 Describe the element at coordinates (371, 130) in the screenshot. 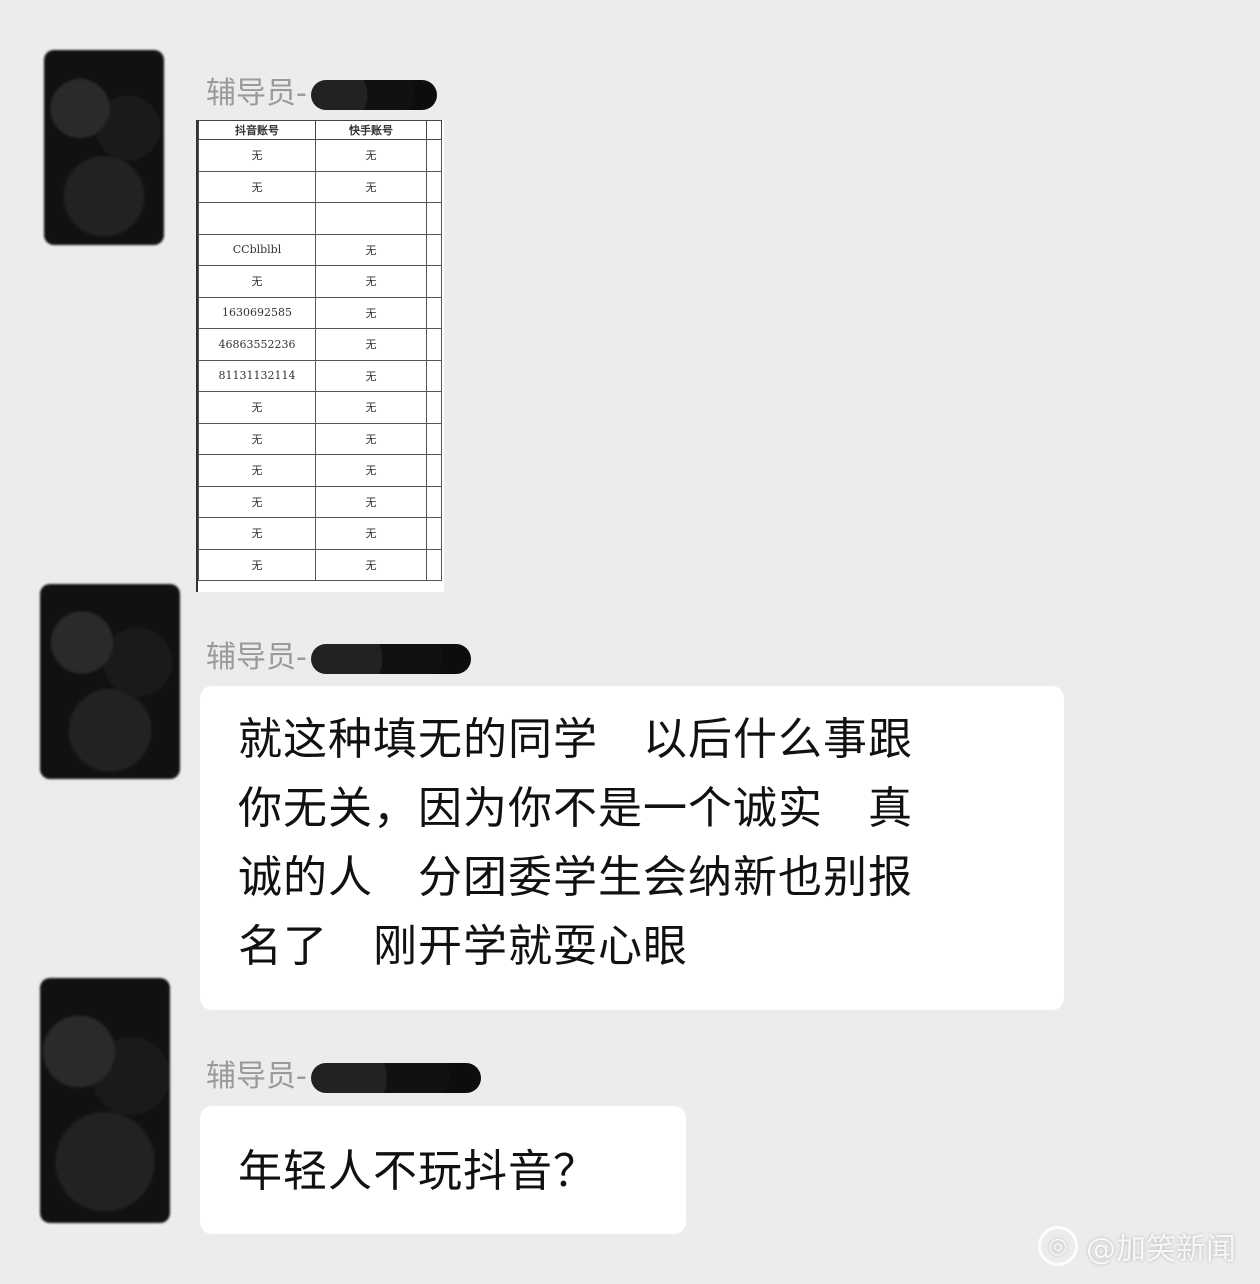

I see `column-header: 快手账号` at that location.